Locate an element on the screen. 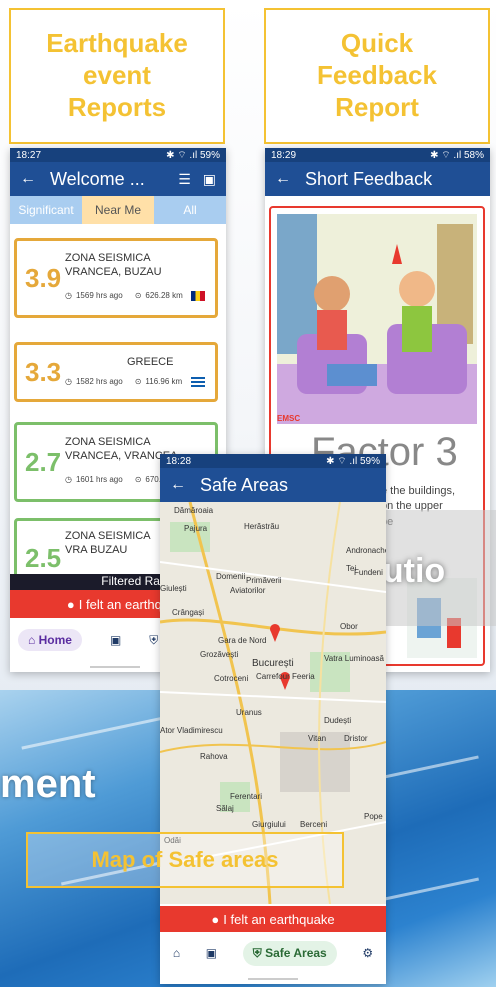 The width and height of the screenshot is (496, 987). element-text: ment is located at coordinates (48, 784).